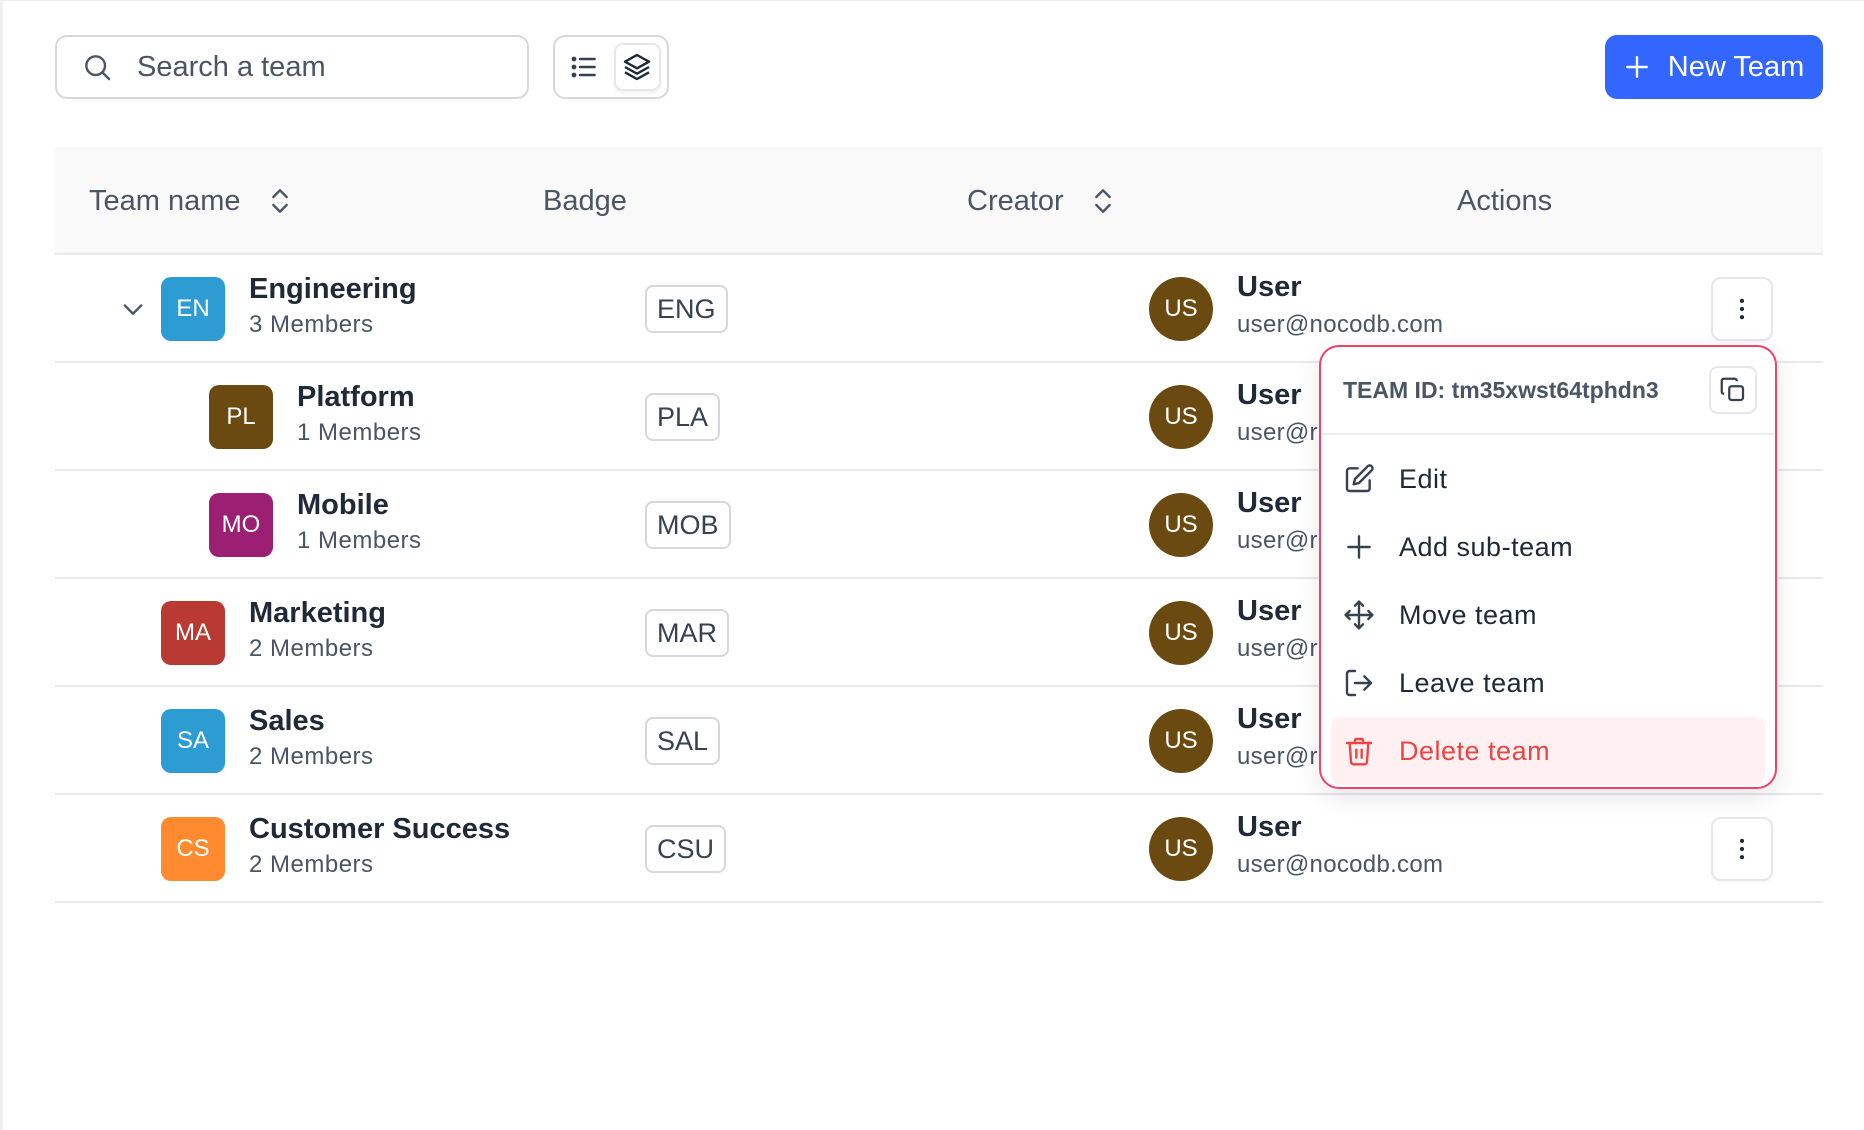 The width and height of the screenshot is (1864, 1130). I want to click on search-box, so click(292, 67).